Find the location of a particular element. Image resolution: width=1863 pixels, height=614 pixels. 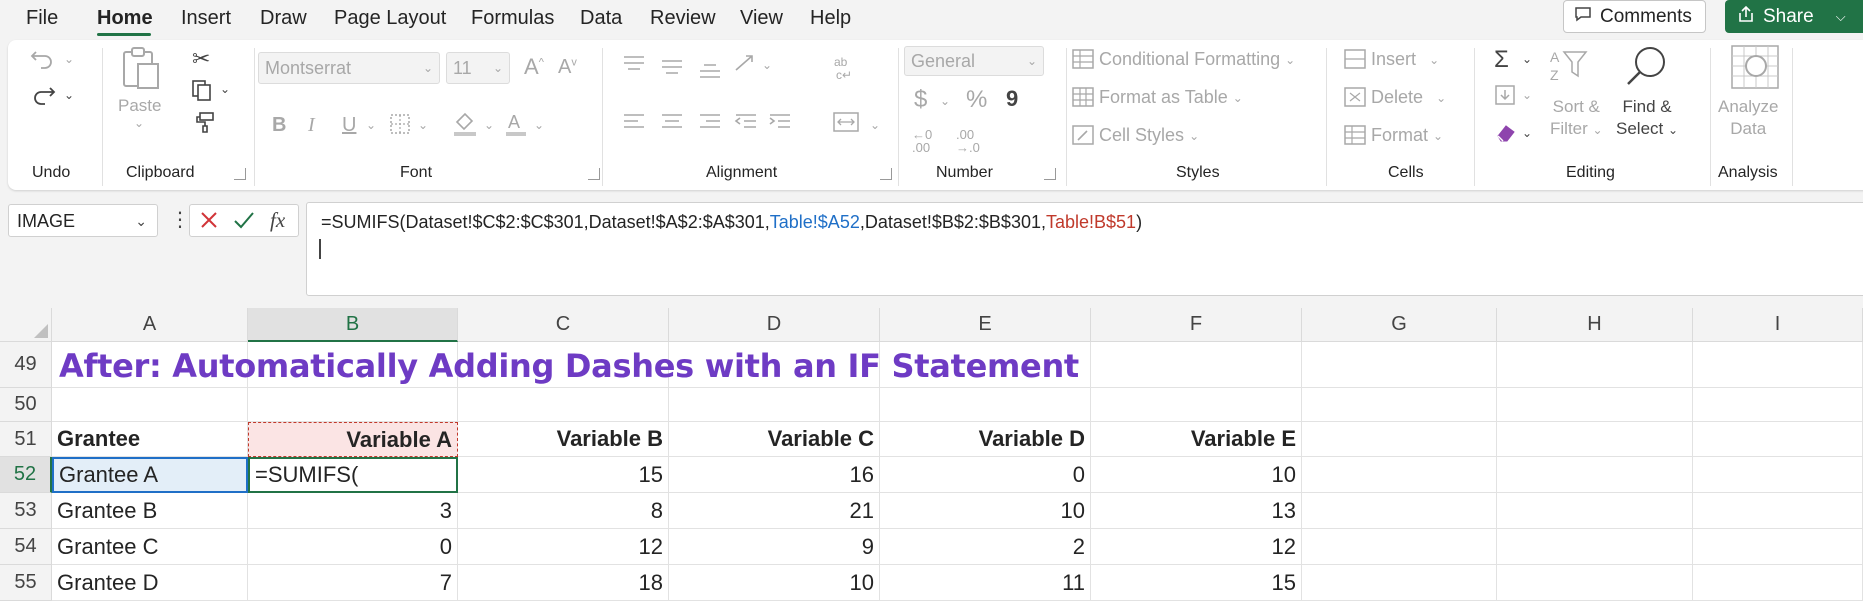

copy-icon is located at coordinates (202, 90).